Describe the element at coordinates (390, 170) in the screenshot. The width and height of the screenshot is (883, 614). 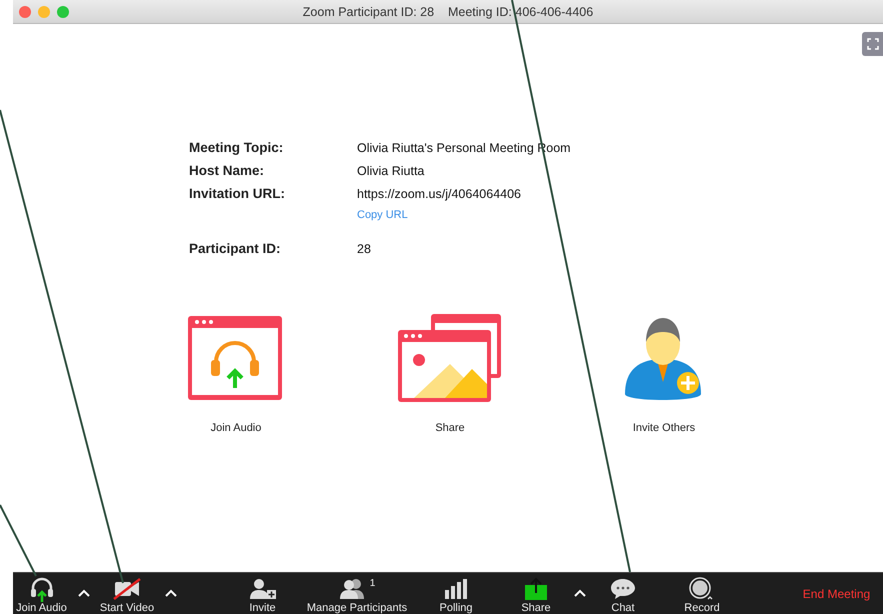
I see `field-value: Olivia Riutta` at that location.